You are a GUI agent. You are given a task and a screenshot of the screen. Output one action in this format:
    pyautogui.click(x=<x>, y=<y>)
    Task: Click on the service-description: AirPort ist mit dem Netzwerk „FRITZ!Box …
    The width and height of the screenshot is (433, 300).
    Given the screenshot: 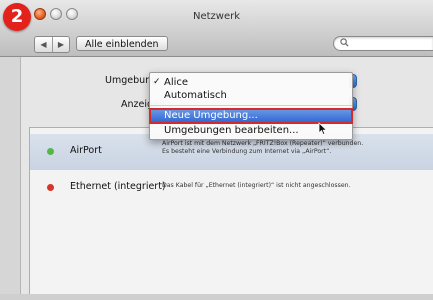 What is the action you would take?
    pyautogui.click(x=262, y=148)
    